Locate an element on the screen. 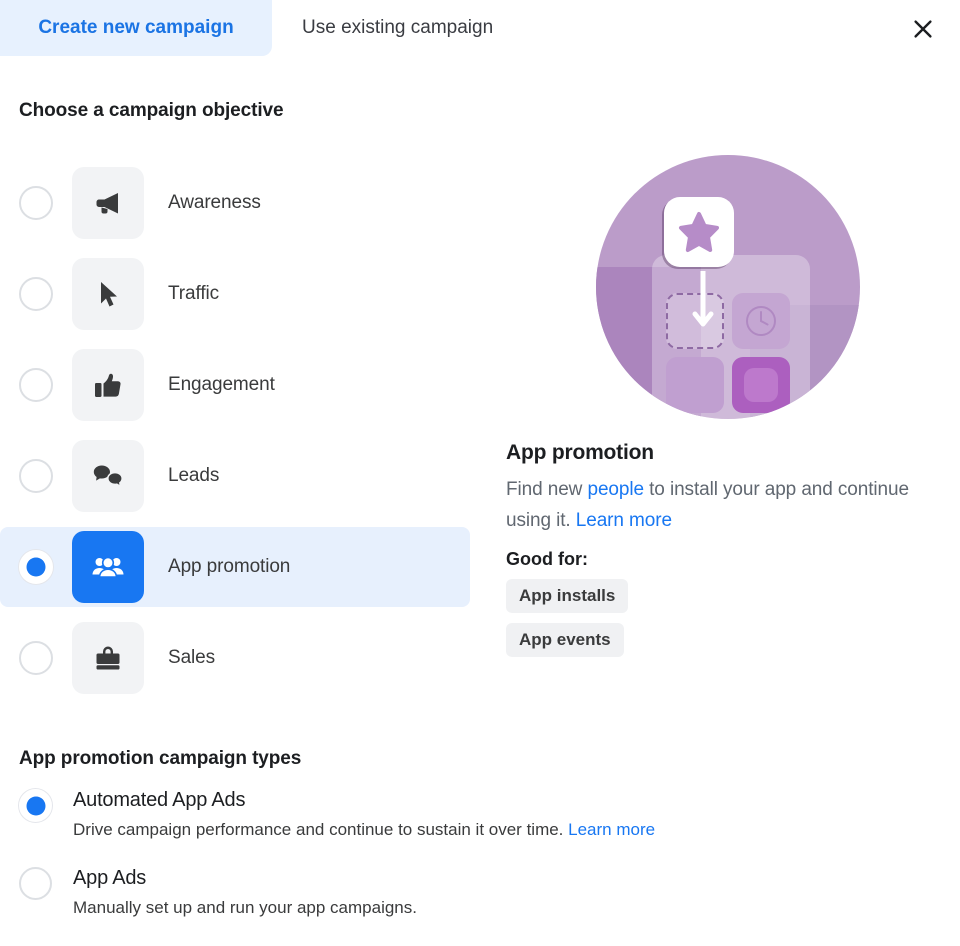 The height and width of the screenshot is (946, 960). objective-label-sales: Sales is located at coordinates (192, 657).